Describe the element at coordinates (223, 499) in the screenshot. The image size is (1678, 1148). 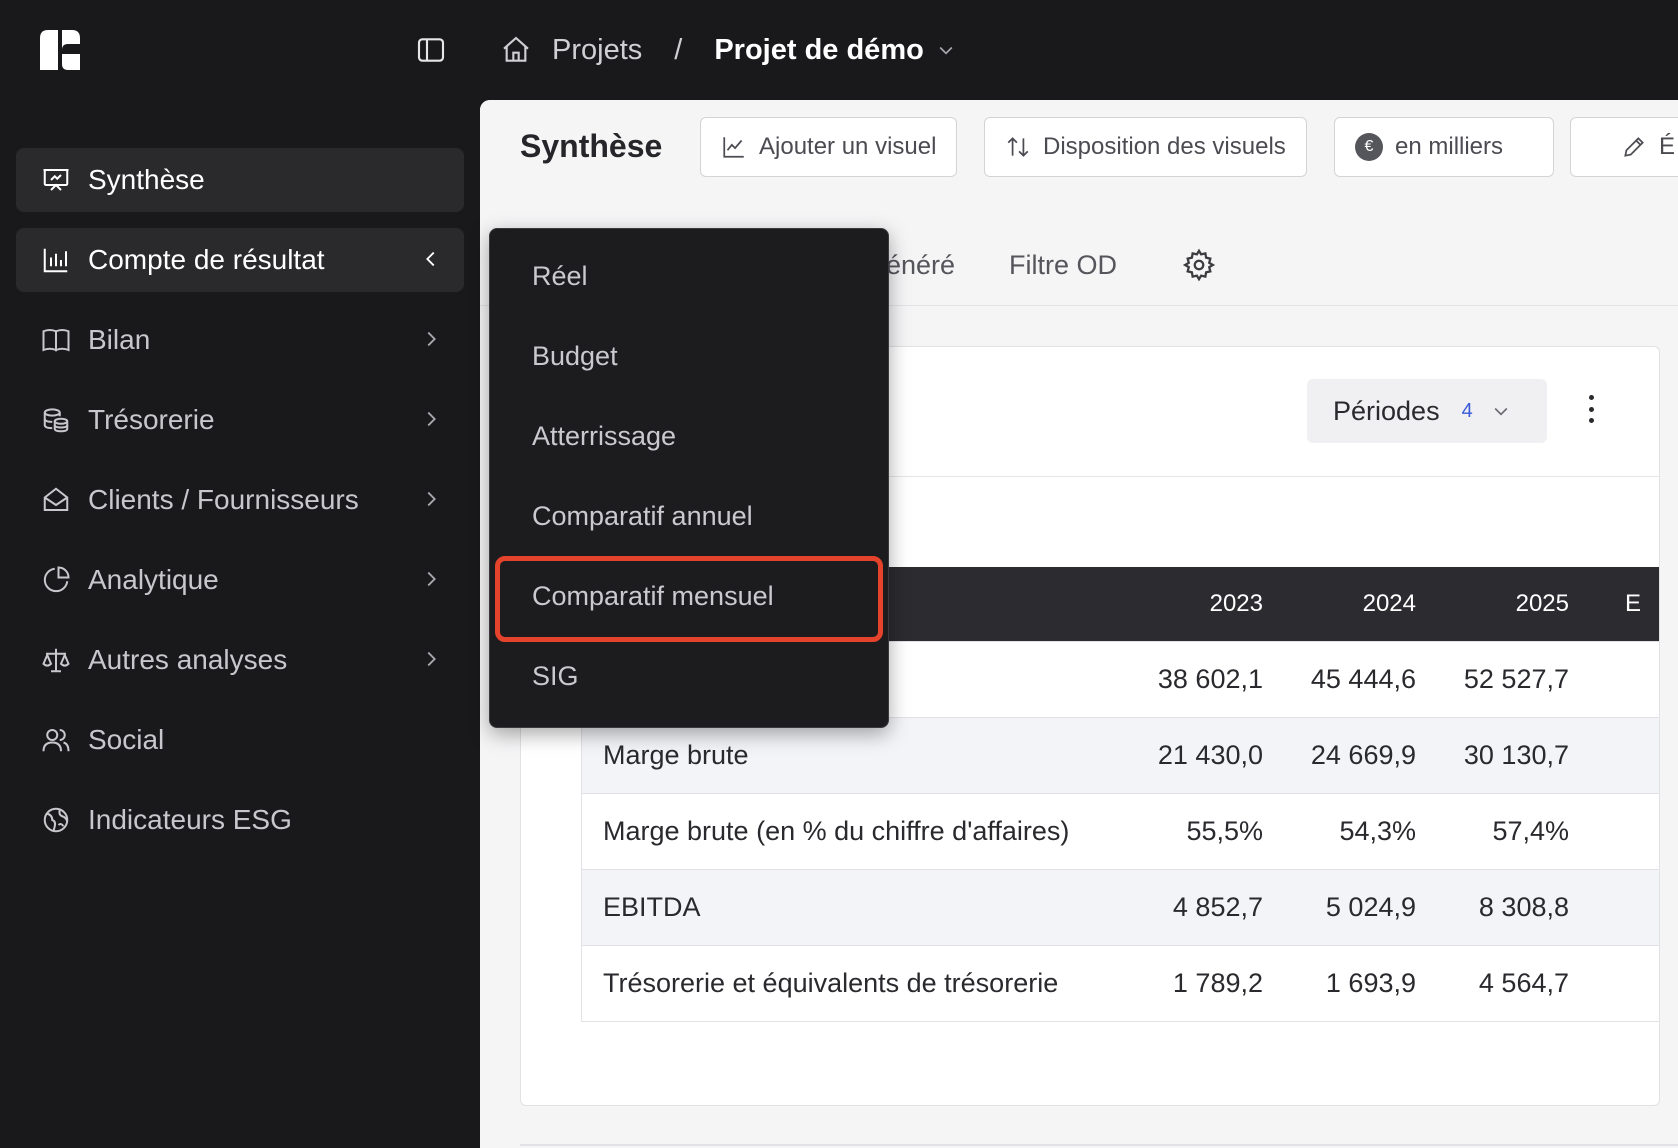
I see `sidebar-item-label: Clients / Fournisseurs` at that location.